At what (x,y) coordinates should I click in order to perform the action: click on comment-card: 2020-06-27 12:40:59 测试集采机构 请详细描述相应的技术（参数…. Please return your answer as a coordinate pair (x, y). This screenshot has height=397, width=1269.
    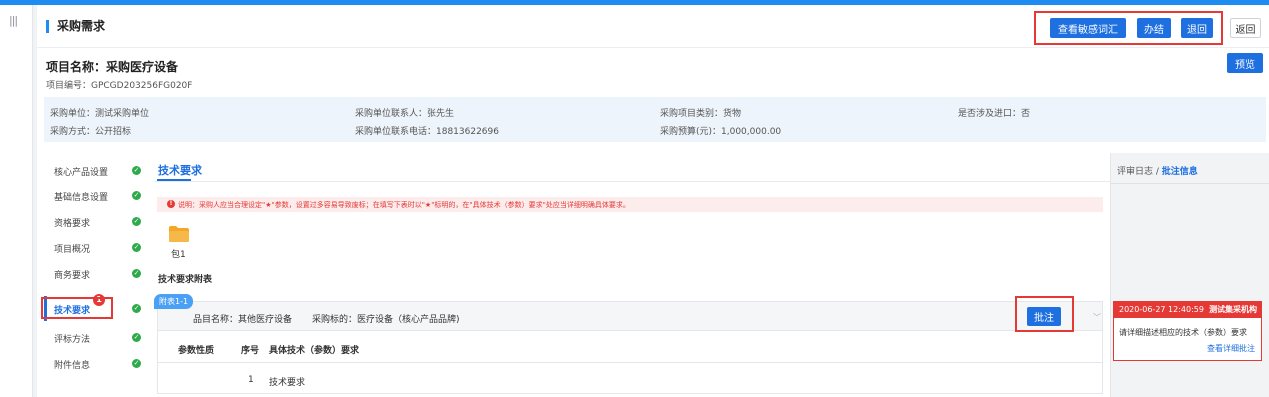
    Looking at the image, I should click on (1187, 331).